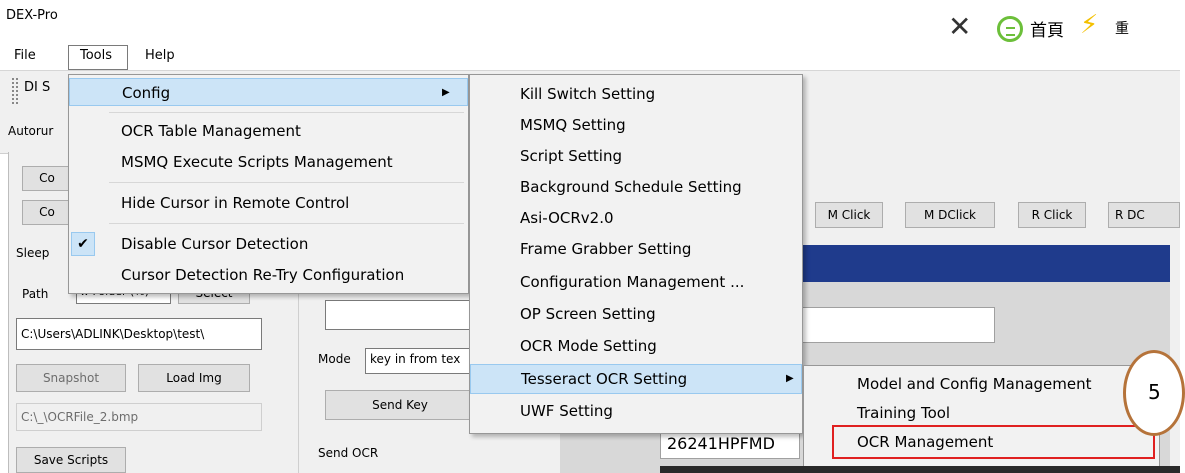 The height and width of the screenshot is (473, 1185). Describe the element at coordinates (588, 346) in the screenshot. I see `label: OCR Mode Setting` at that location.